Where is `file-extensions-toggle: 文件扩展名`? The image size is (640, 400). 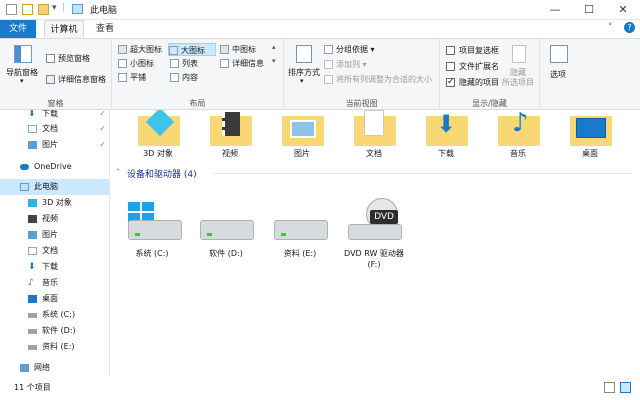
file-extensions-toggle: 文件扩展名 is located at coordinates (472, 66).